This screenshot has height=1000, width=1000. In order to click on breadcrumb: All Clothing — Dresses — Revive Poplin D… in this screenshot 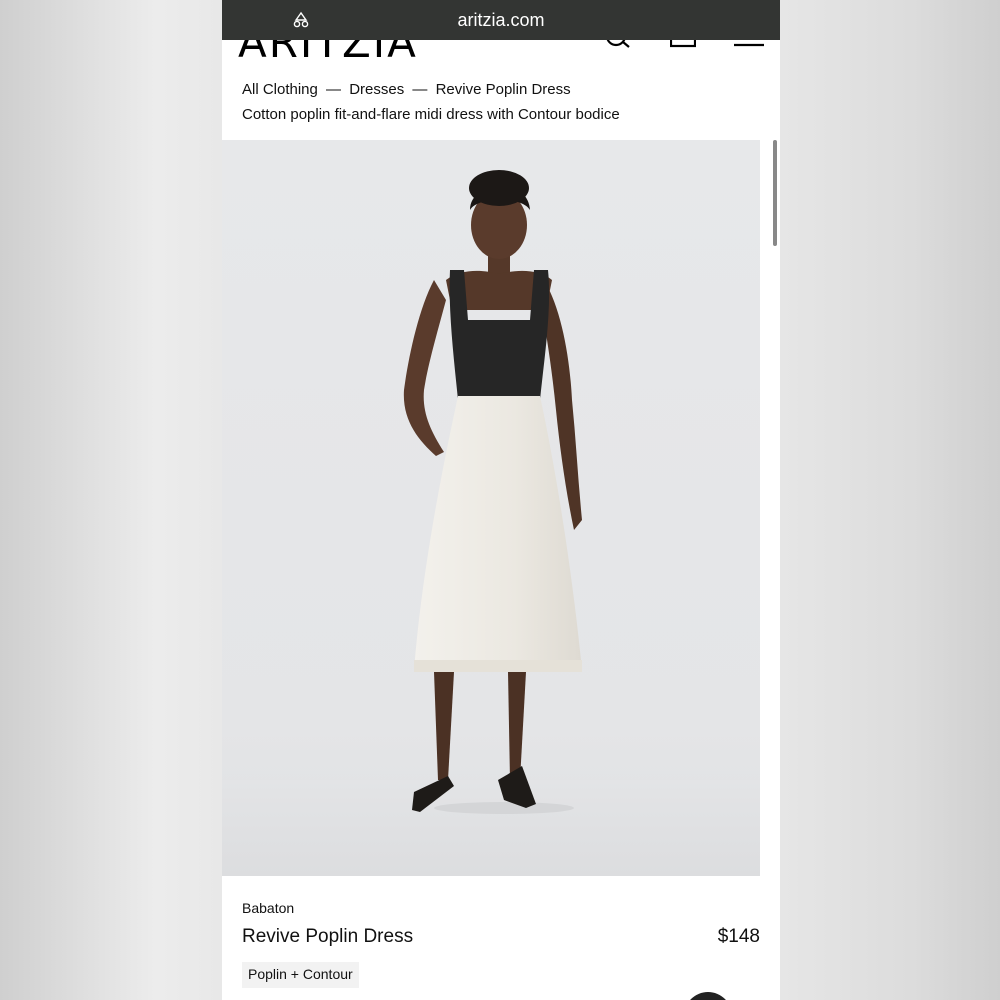, I will do `click(406, 89)`.